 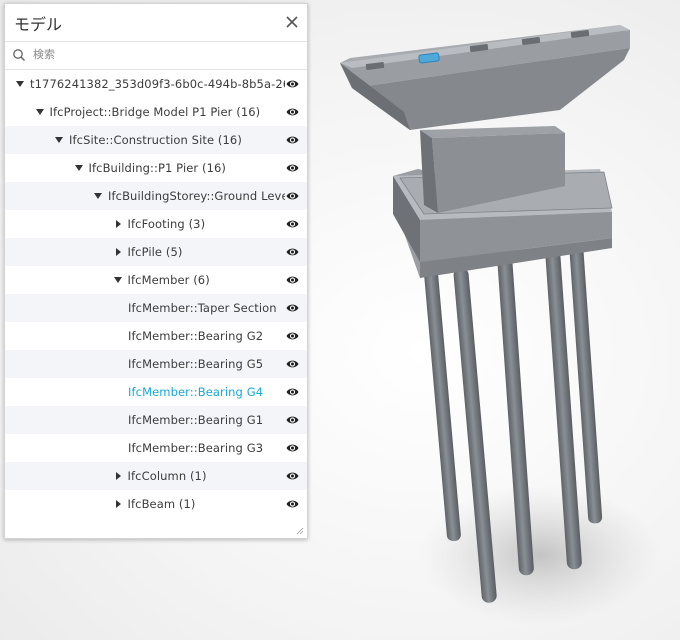 I want to click on tree-row: IfcBuilding::P1 Pier (16), so click(x=156, y=168).